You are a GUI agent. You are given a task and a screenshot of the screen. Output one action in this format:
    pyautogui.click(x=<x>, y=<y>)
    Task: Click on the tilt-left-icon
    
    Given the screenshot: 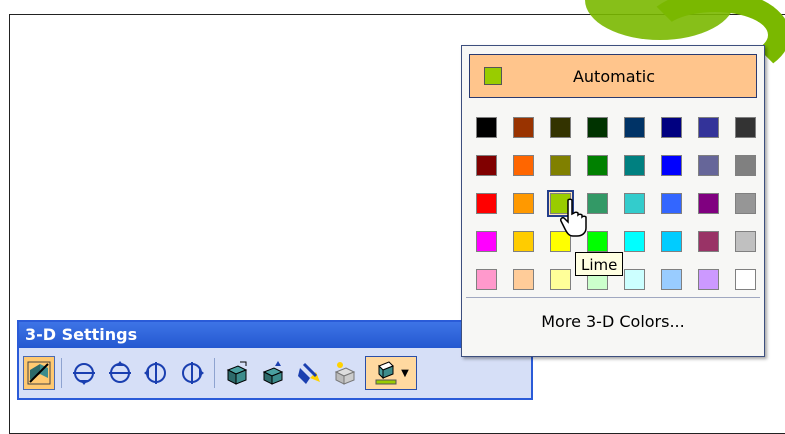 What is the action you would take?
    pyautogui.click(x=155, y=373)
    